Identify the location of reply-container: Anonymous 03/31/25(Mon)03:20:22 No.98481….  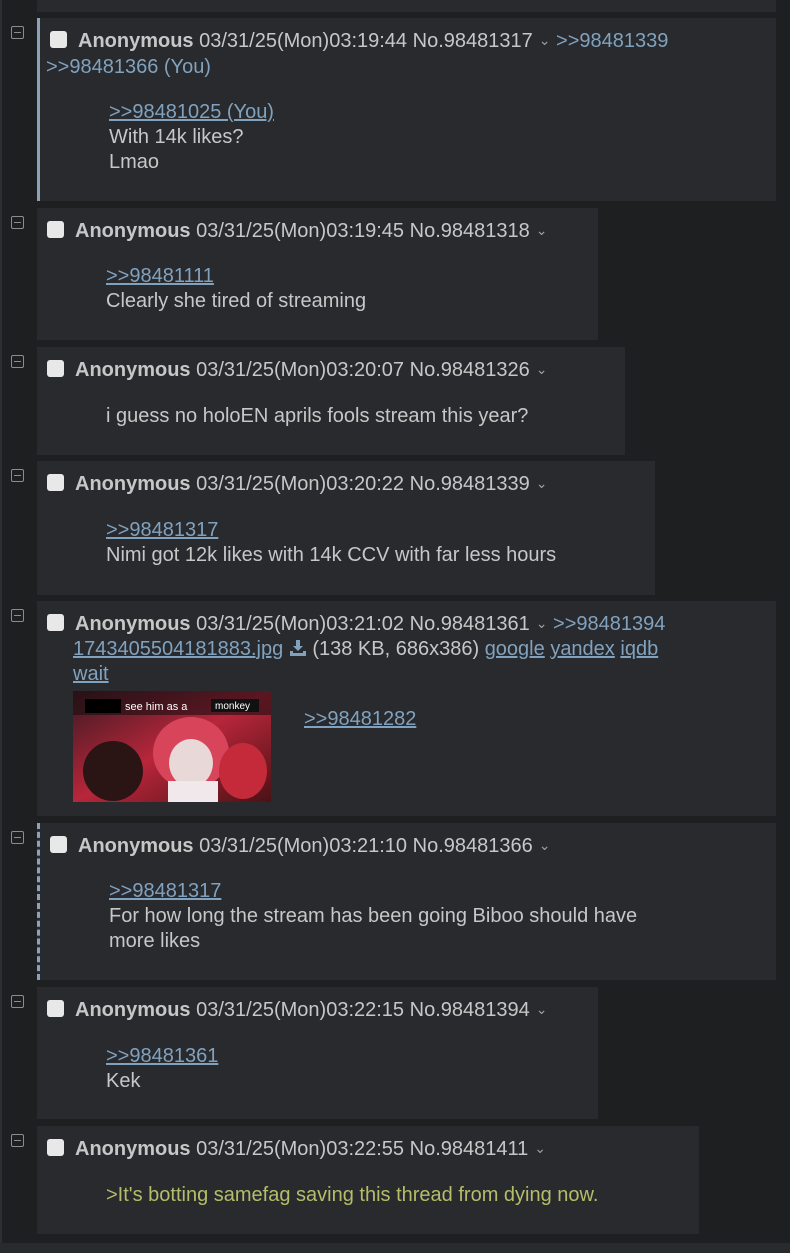
(346, 528).